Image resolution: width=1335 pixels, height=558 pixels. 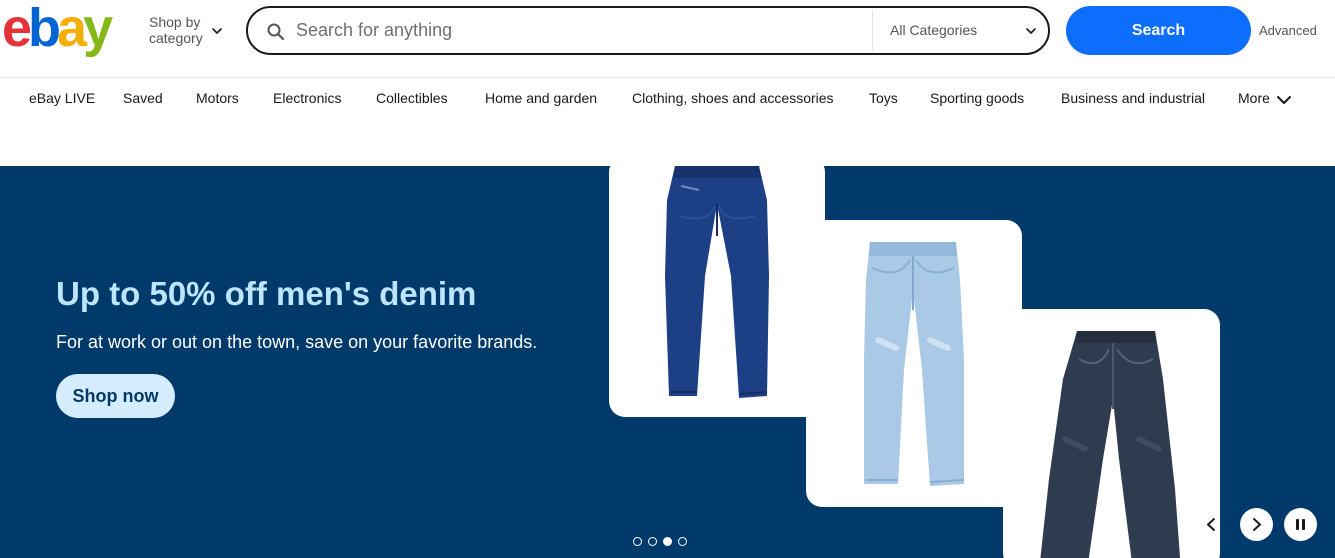 I want to click on carousel-next-button, so click(x=1256, y=524).